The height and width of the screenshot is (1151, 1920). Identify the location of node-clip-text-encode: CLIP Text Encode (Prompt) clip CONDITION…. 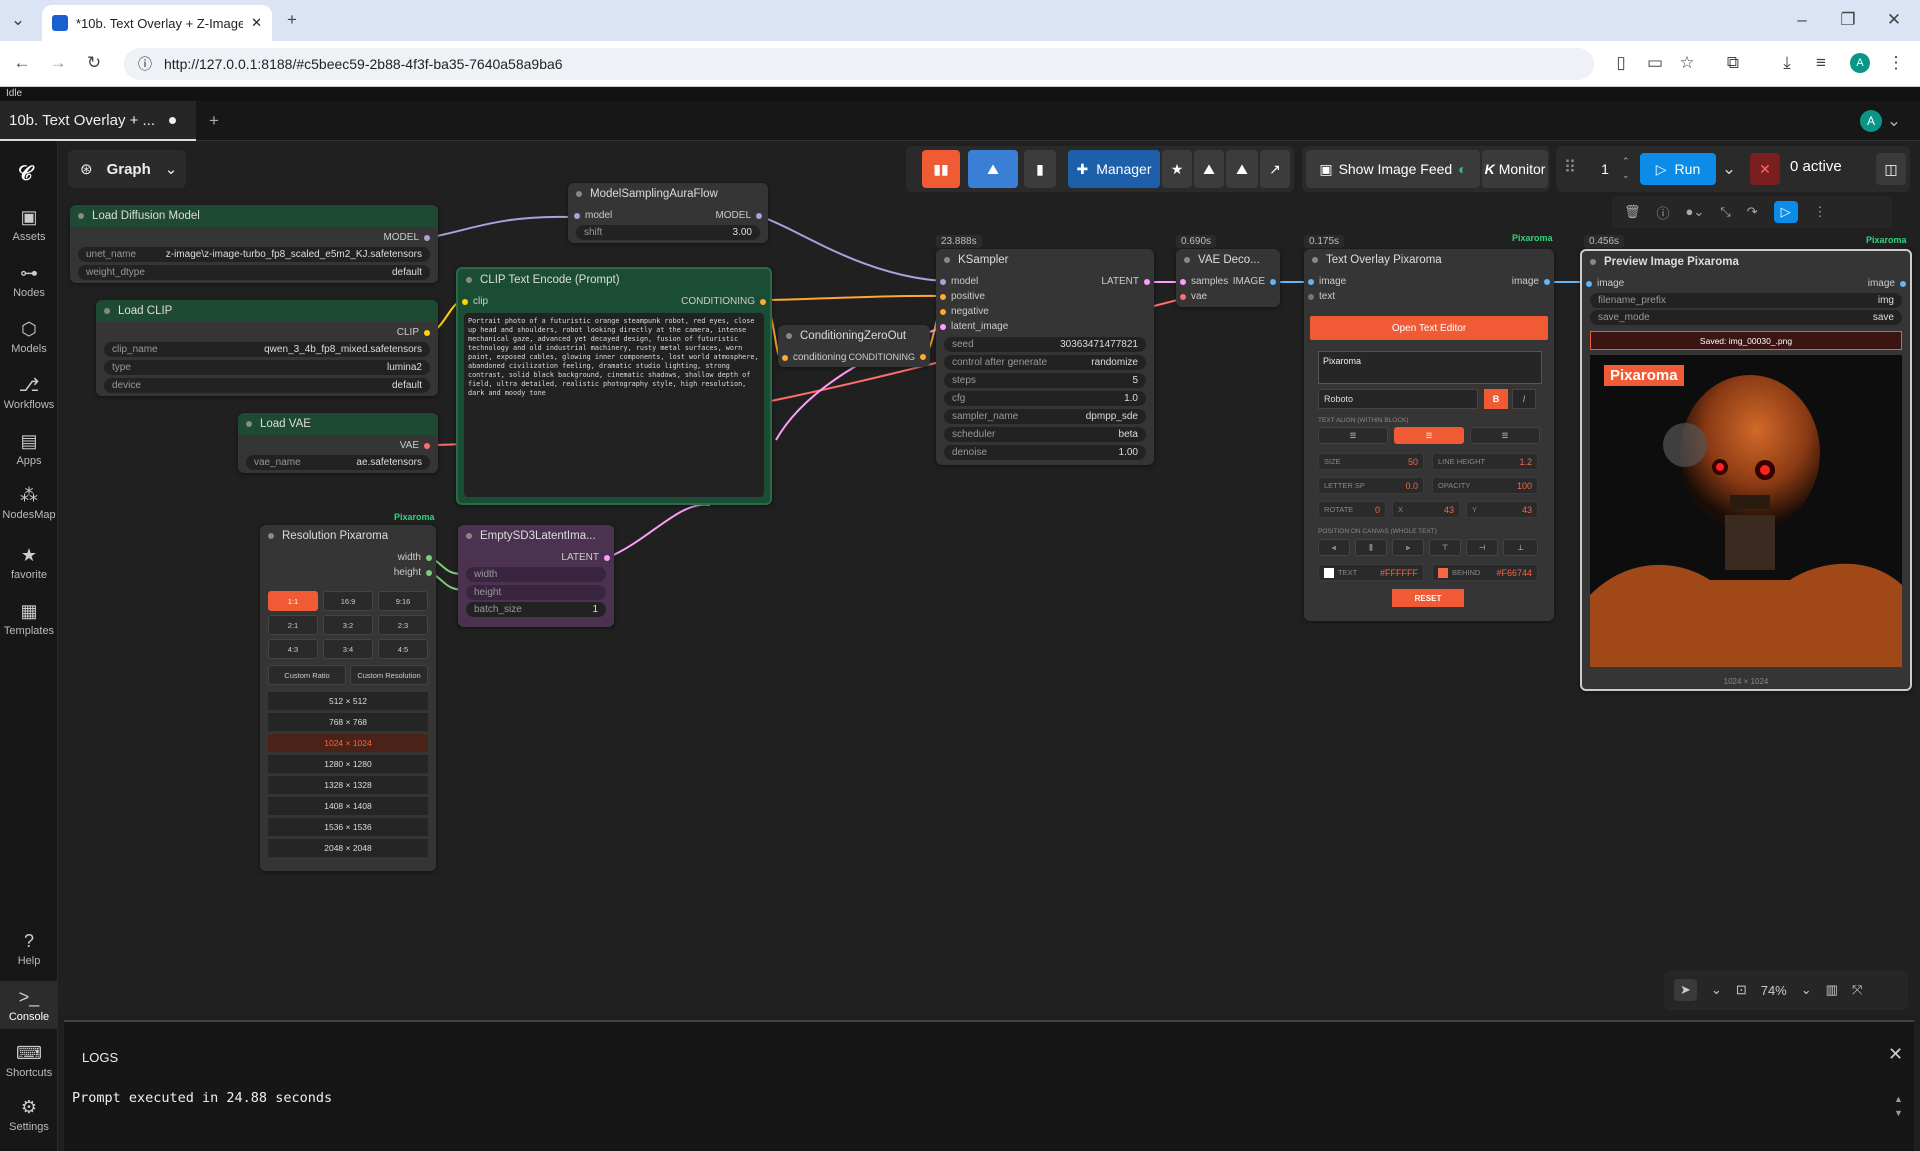
(614, 386).